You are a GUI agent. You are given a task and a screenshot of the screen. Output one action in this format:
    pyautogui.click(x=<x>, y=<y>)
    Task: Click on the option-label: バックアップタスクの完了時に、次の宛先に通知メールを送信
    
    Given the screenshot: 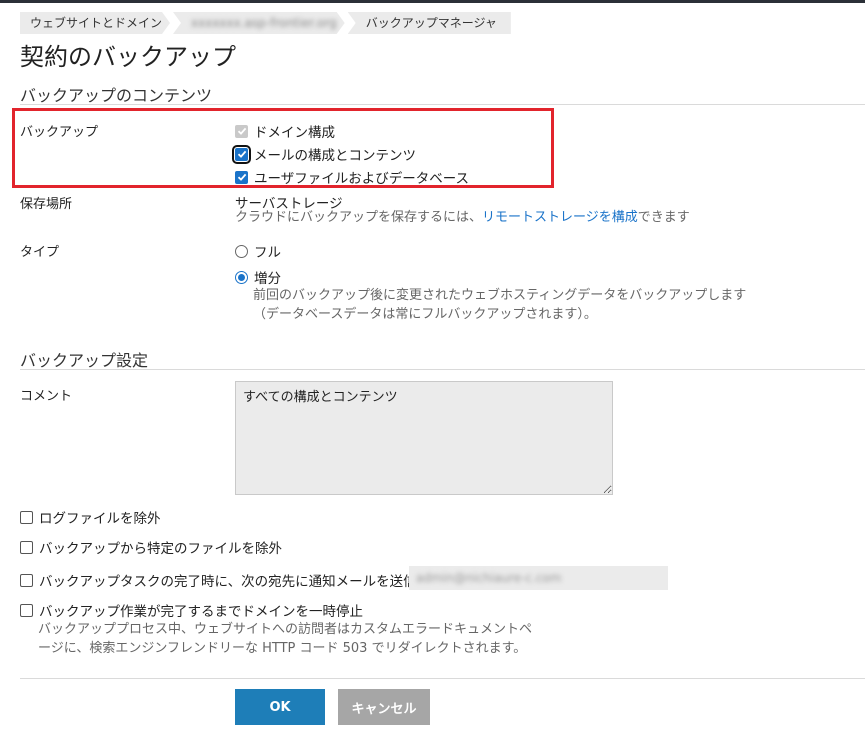 What is the action you would take?
    pyautogui.click(x=228, y=582)
    